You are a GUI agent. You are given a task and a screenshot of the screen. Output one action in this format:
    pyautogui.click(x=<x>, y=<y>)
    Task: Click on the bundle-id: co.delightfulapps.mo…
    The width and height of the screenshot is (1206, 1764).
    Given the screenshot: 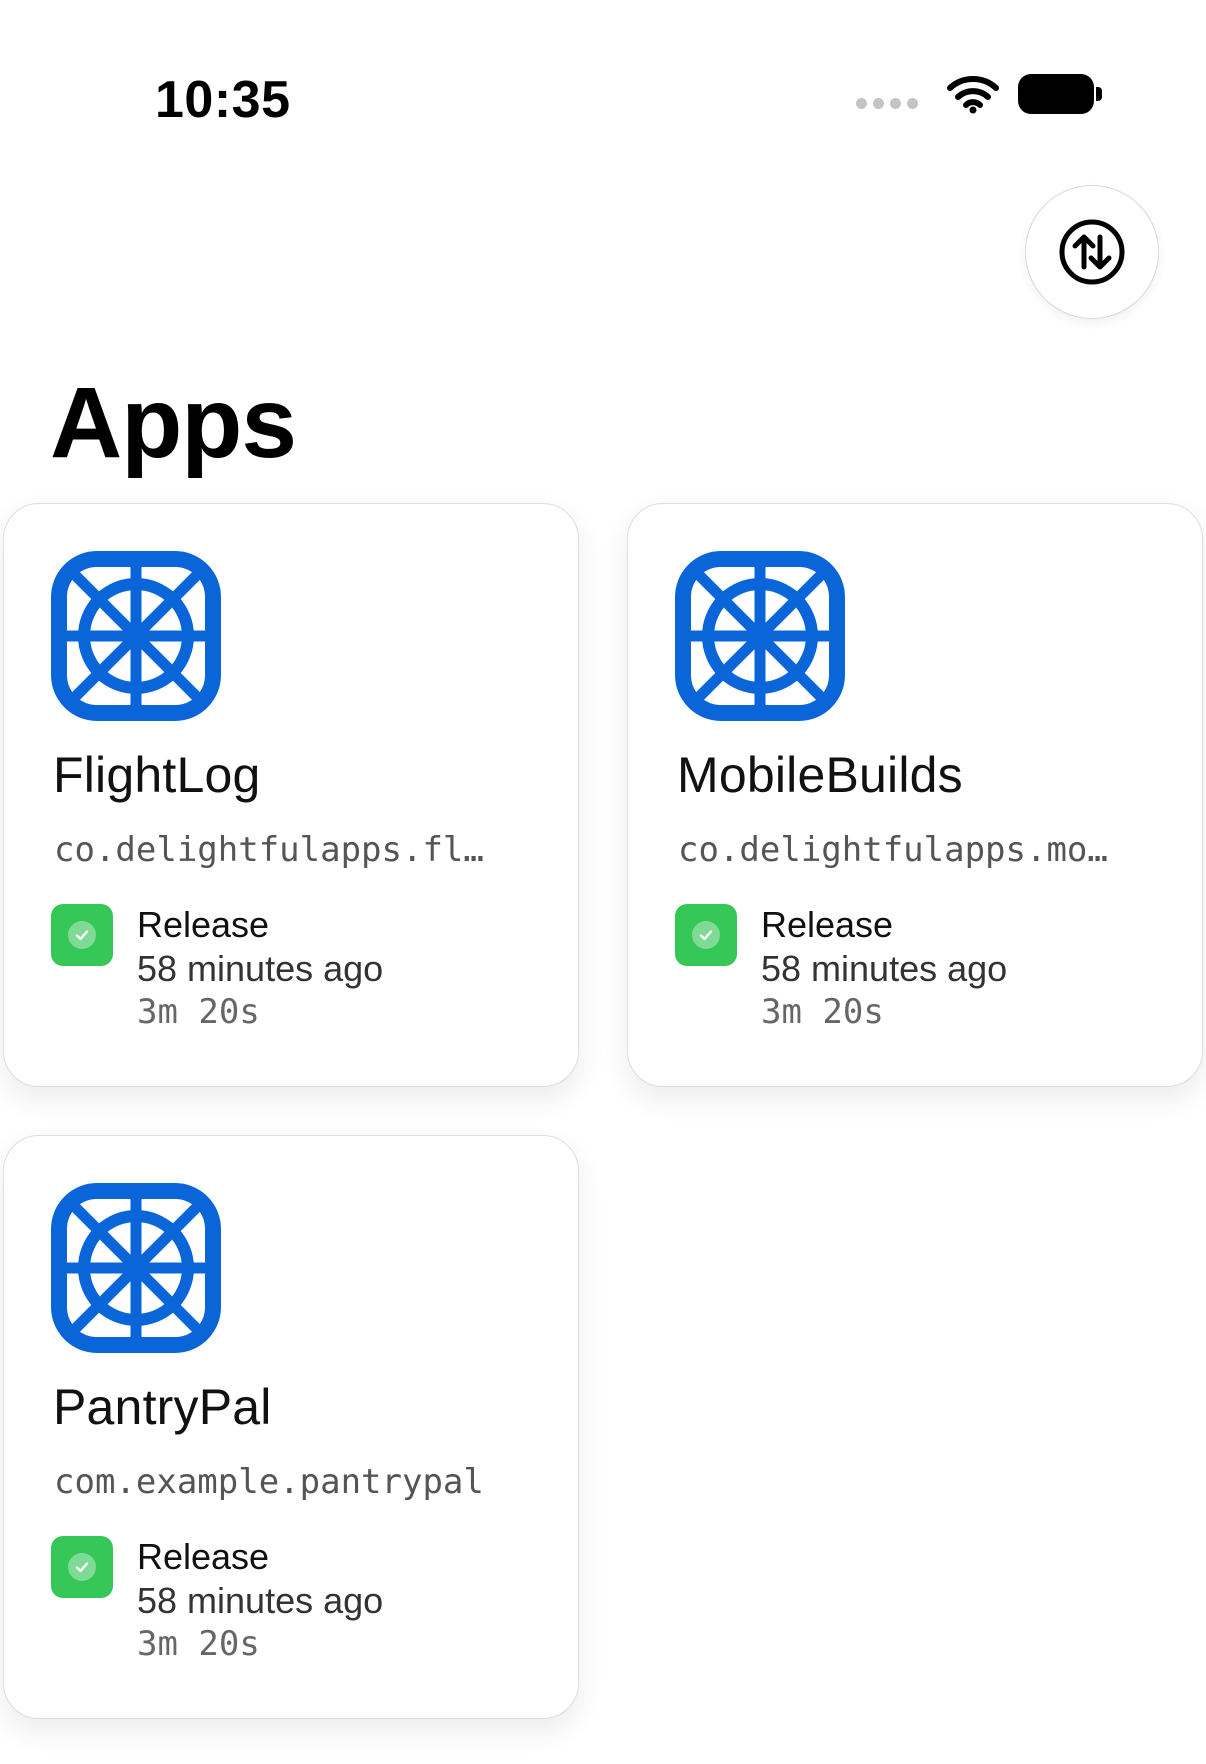 What is the action you would take?
    pyautogui.click(x=893, y=850)
    